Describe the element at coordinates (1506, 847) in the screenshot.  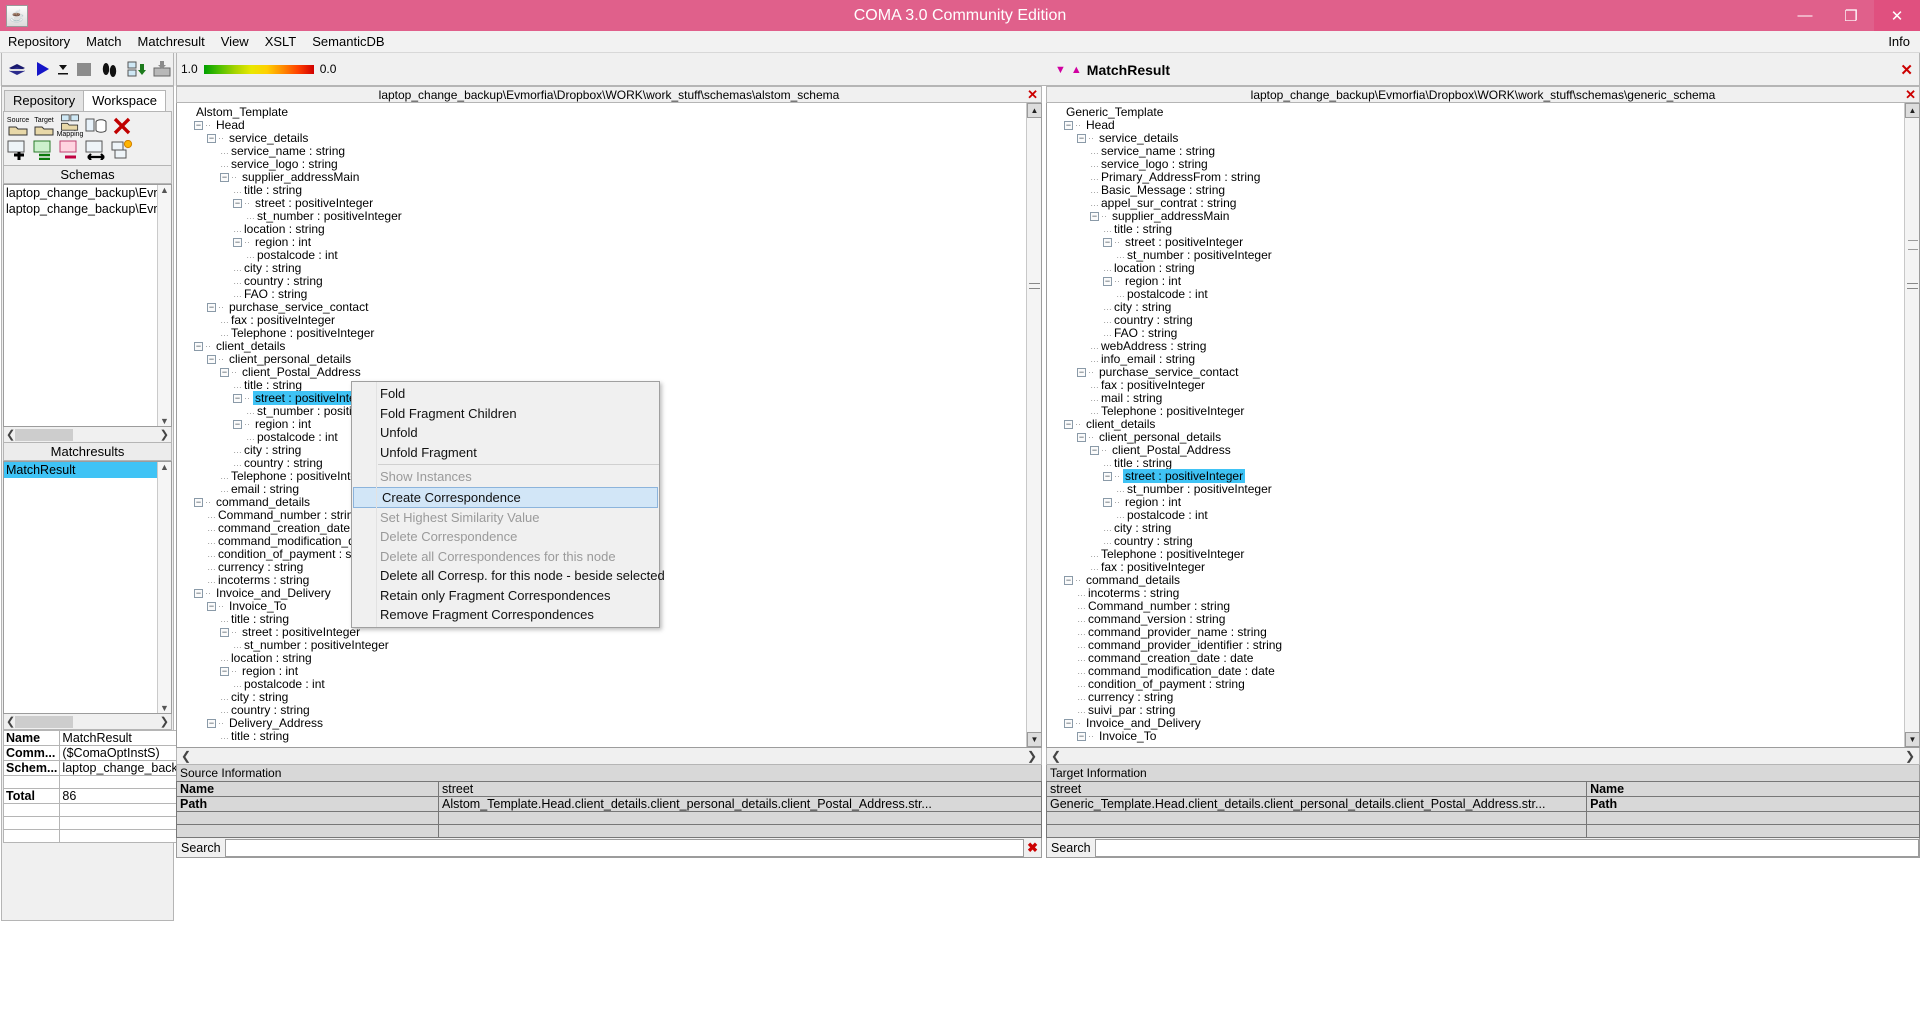
I see `target-search-input` at that location.